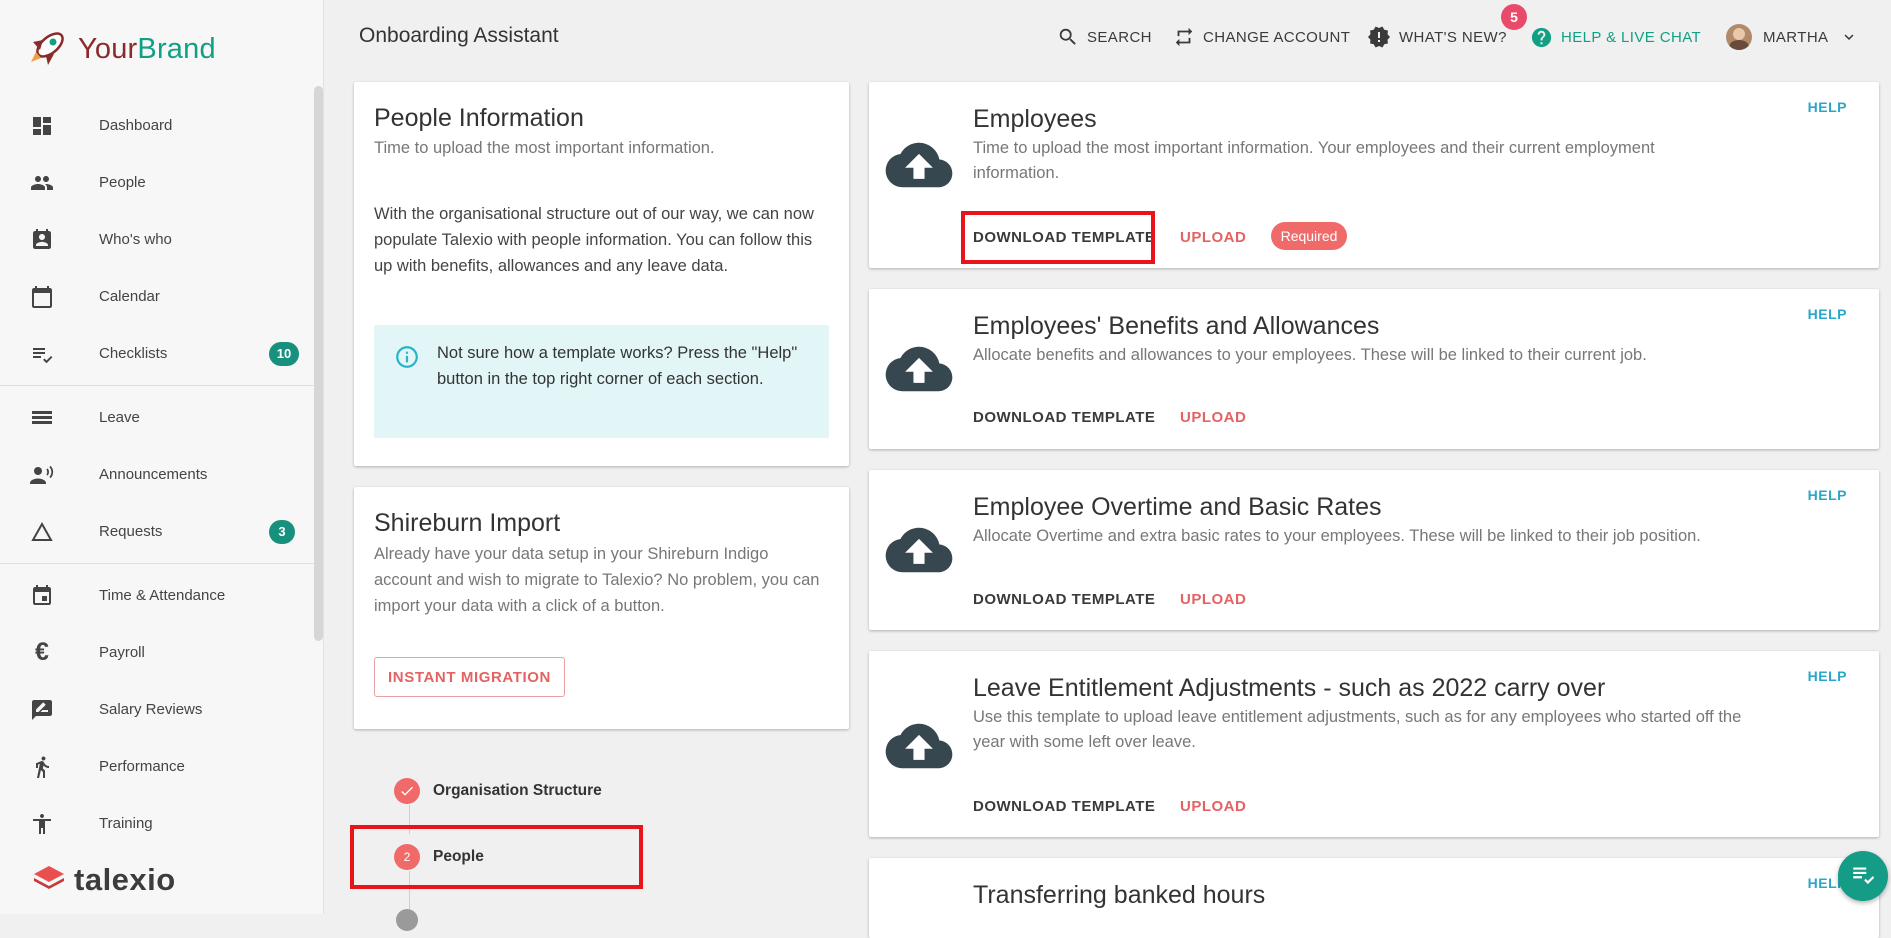 Image resolution: width=1891 pixels, height=938 pixels. Describe the element at coordinates (1514, 17) in the screenshot. I see `whats-new-count-badge: 5` at that location.